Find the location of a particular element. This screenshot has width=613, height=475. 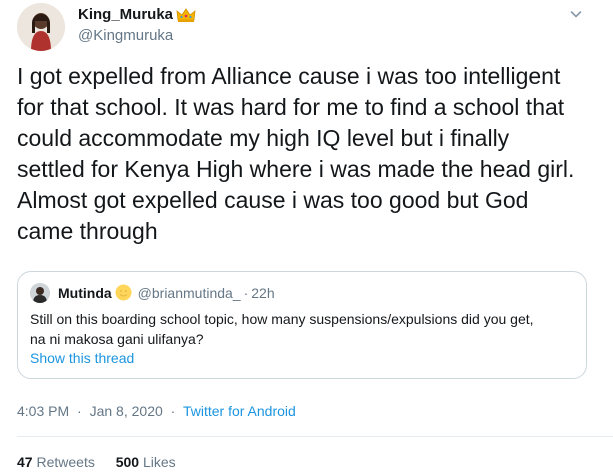

avatar-image is located at coordinates (41, 27).